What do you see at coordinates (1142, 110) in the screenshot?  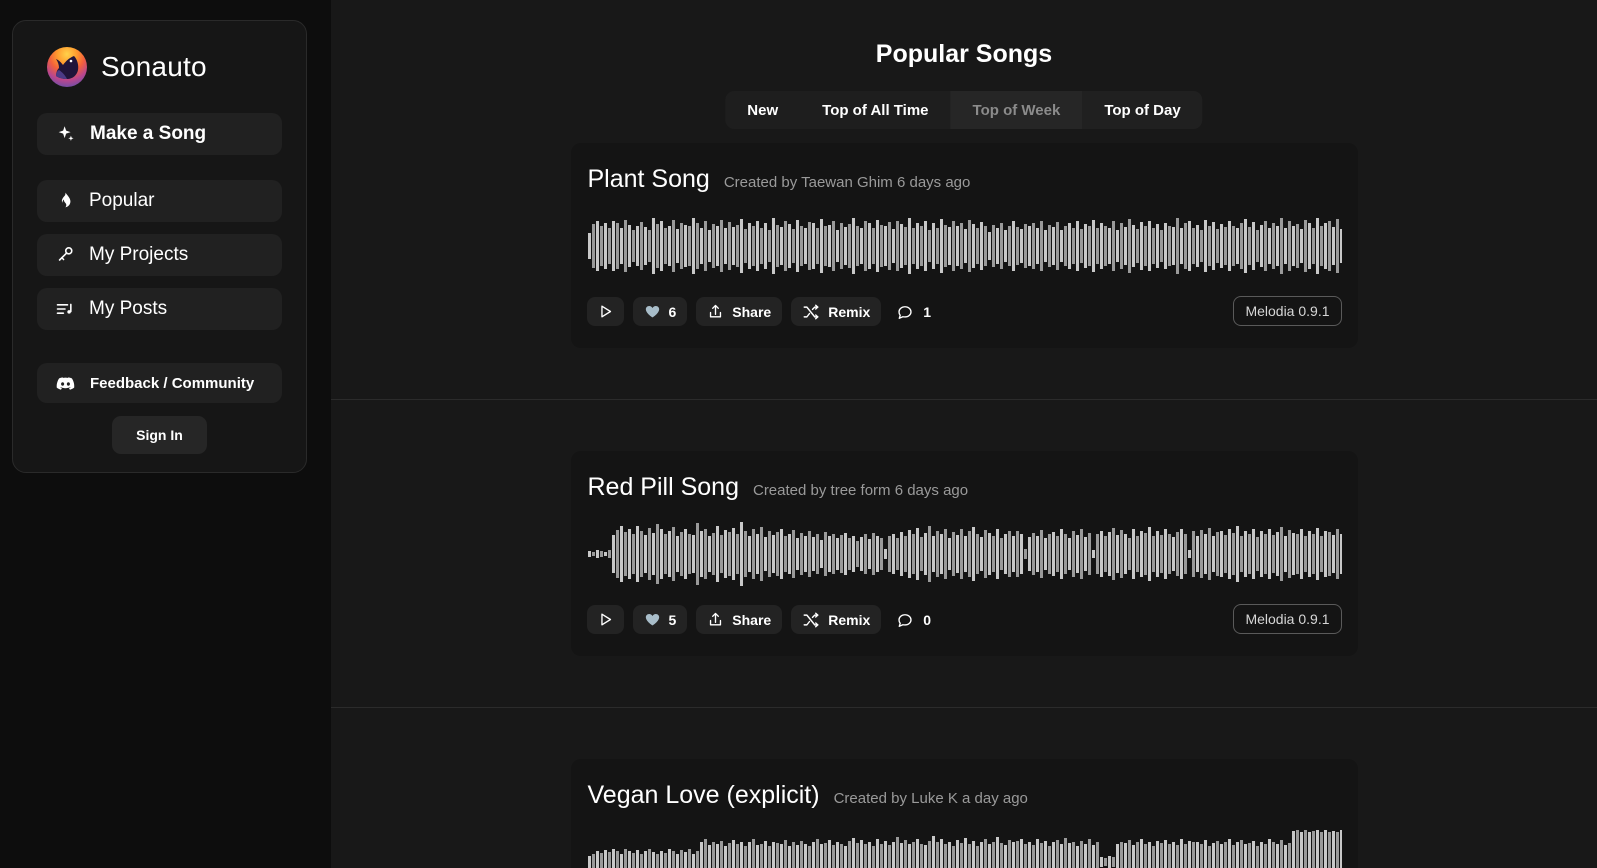 I see `tab-top-of-day: Top of Day` at bounding box center [1142, 110].